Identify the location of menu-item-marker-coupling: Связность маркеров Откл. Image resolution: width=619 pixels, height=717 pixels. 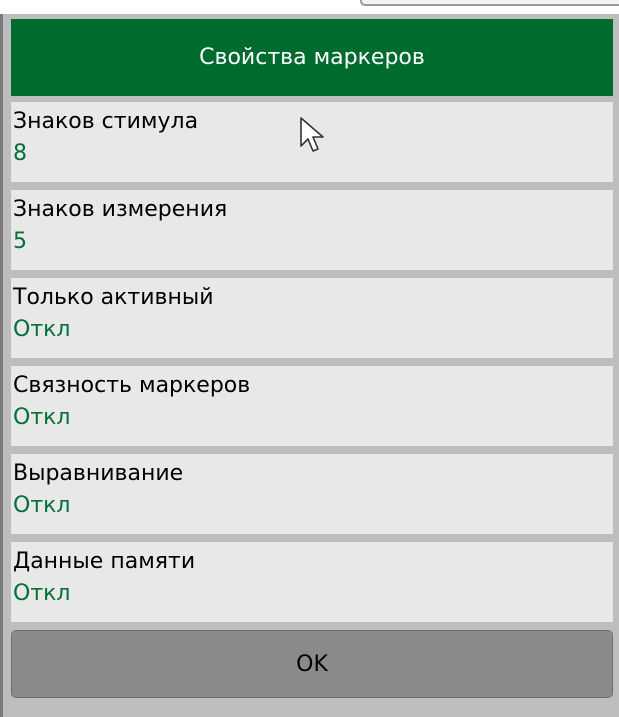
(312, 406).